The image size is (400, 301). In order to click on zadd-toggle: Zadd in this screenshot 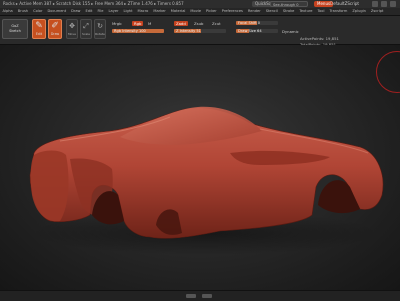, I will do `click(181, 23)`.